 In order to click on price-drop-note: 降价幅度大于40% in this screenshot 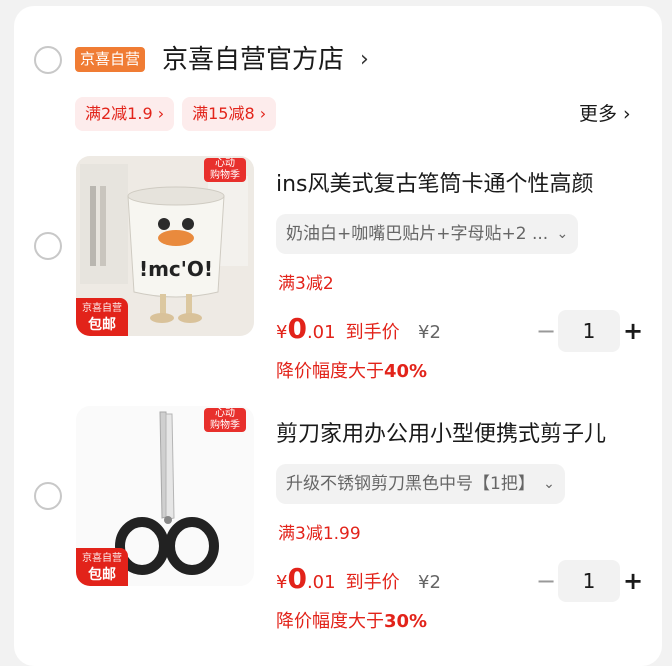, I will do `click(351, 372)`.